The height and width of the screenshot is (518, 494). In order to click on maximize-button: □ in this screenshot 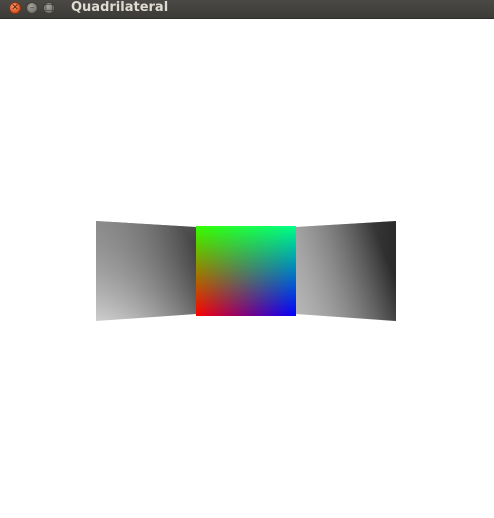, I will do `click(49, 8)`.